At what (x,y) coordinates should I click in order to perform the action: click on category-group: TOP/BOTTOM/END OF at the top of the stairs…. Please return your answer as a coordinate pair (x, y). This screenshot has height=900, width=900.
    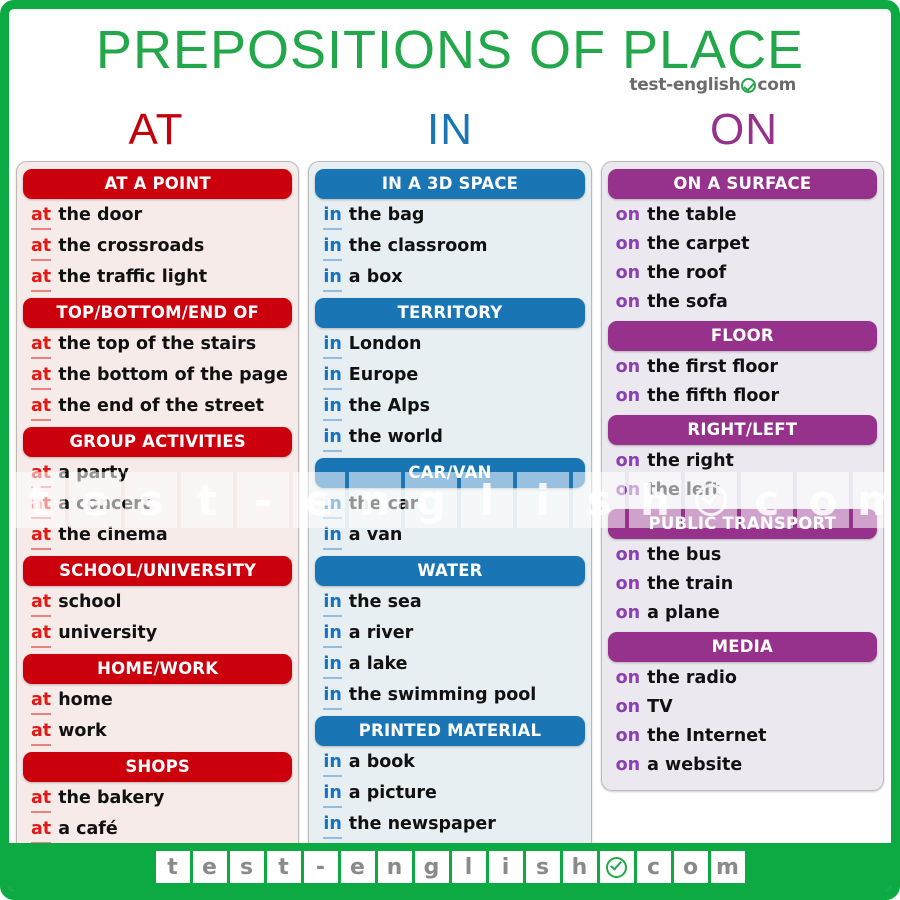
    Looking at the image, I should click on (158, 360).